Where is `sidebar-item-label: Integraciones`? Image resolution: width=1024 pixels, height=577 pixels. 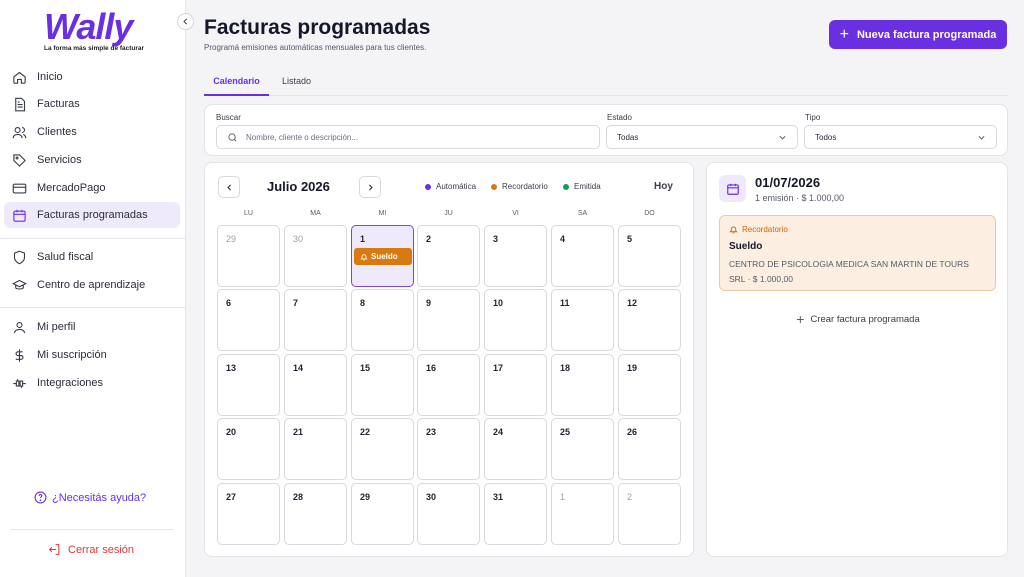 sidebar-item-label: Integraciones is located at coordinates (70, 383).